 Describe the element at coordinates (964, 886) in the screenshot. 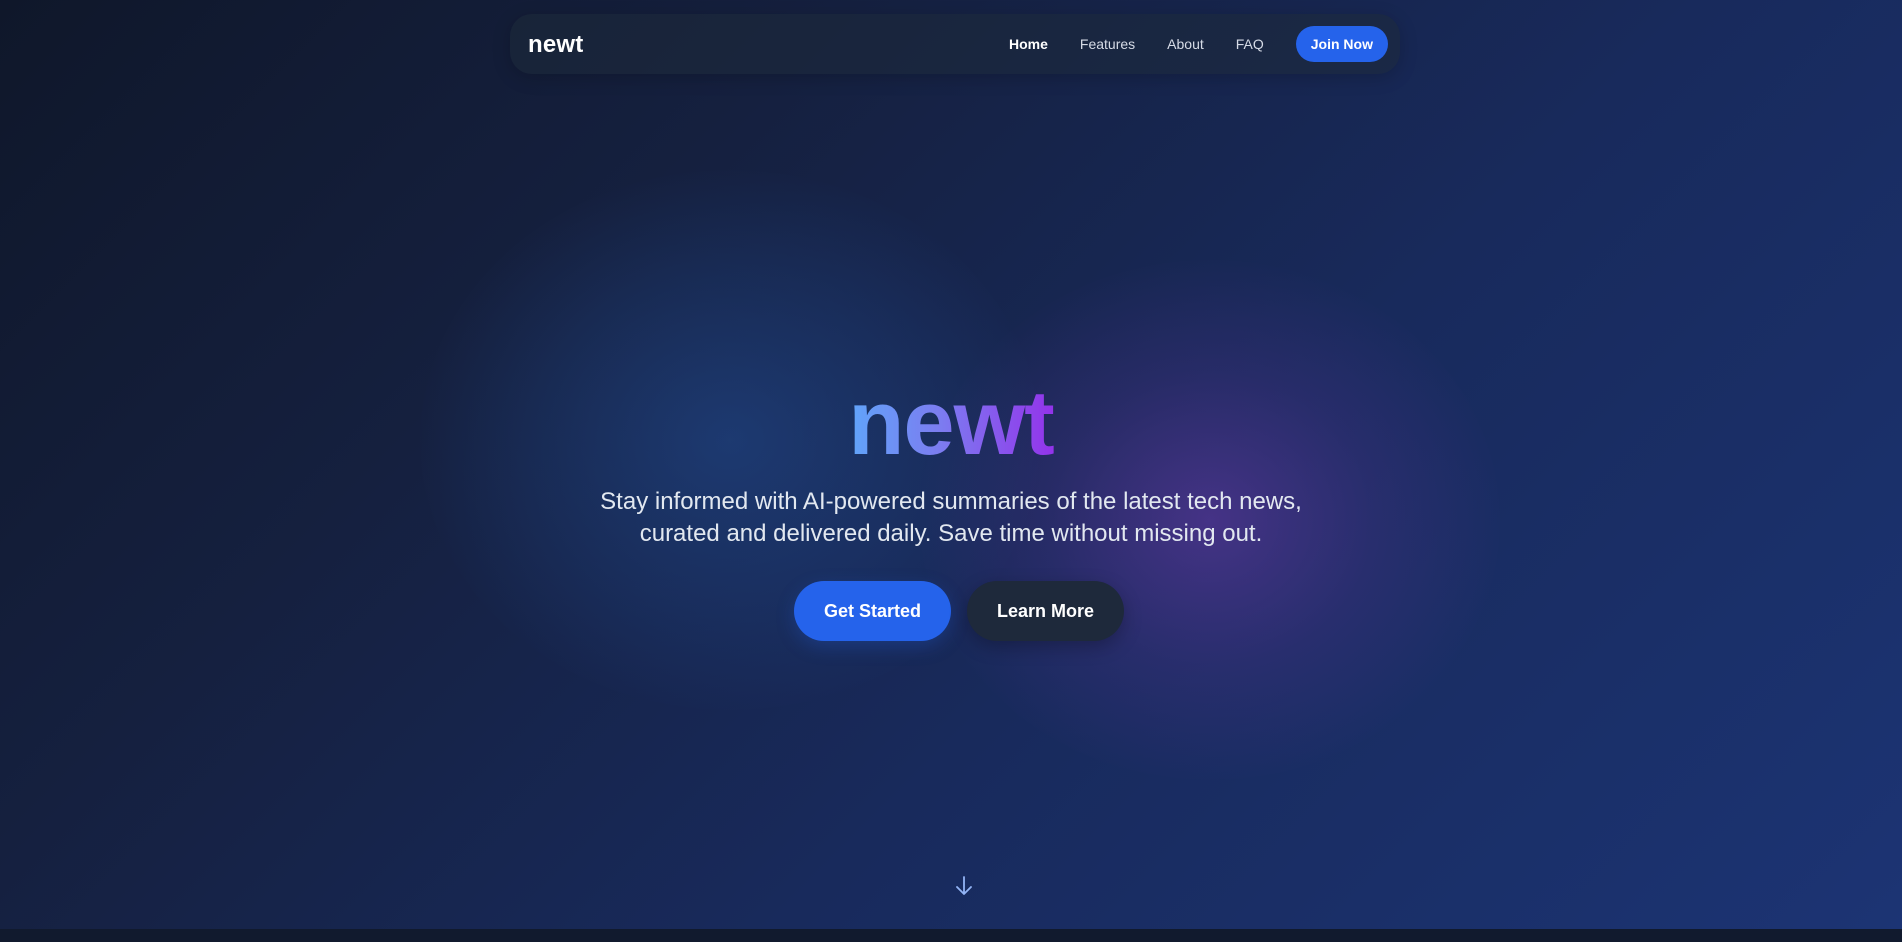

I see `arrow-down-icon` at that location.